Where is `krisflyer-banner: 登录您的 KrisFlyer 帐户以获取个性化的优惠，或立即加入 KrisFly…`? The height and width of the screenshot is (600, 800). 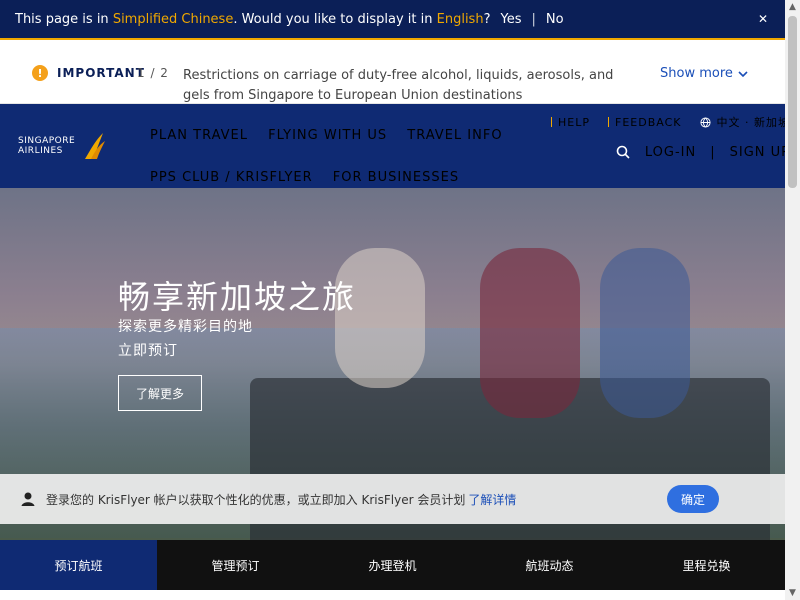 krisflyer-banner: 登录您的 KrisFlyer 帐户以获取个性化的优惠，或立即加入 KrisFly… is located at coordinates (392, 499).